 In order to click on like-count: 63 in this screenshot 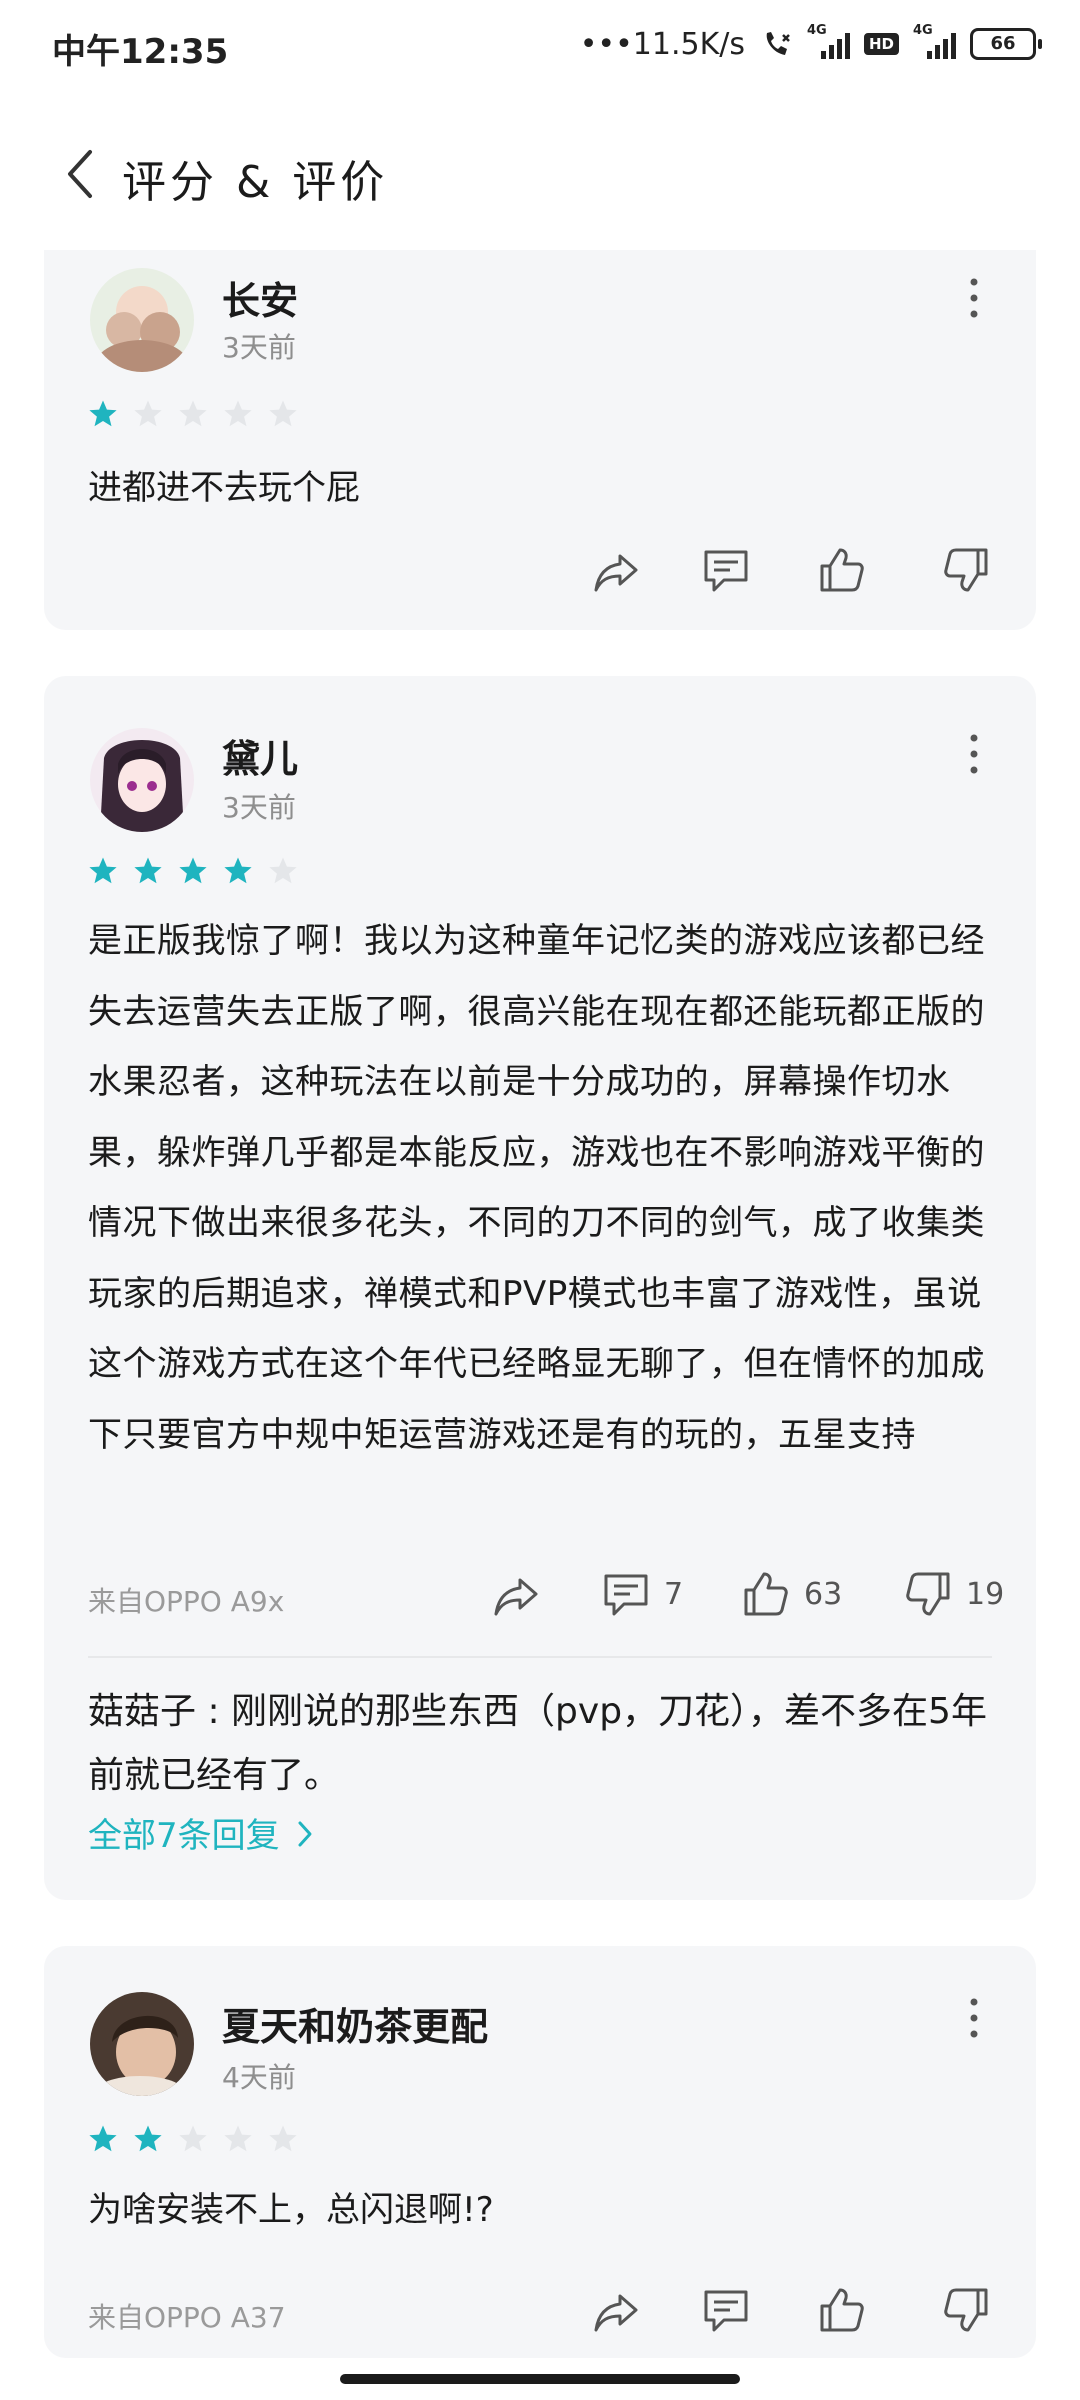, I will do `click(823, 1594)`.